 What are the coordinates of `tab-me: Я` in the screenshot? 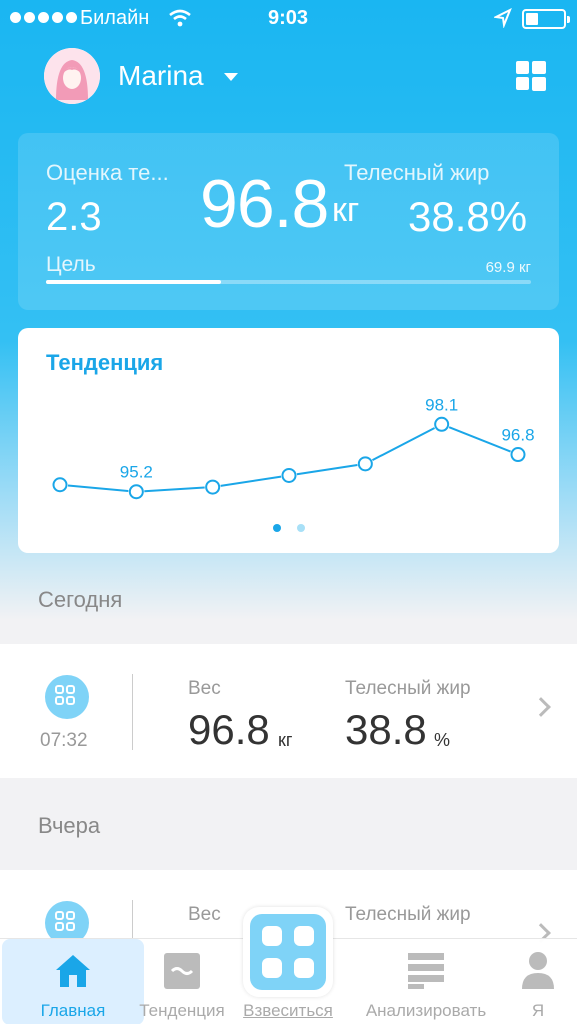 It's located at (538, 981).